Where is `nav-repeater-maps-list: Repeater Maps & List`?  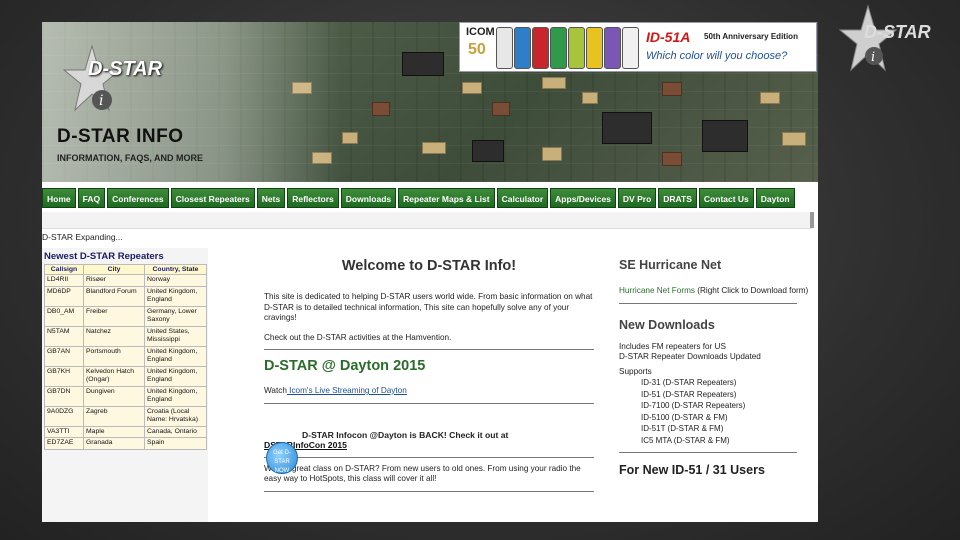
nav-repeater-maps-list: Repeater Maps & List is located at coordinates (446, 198).